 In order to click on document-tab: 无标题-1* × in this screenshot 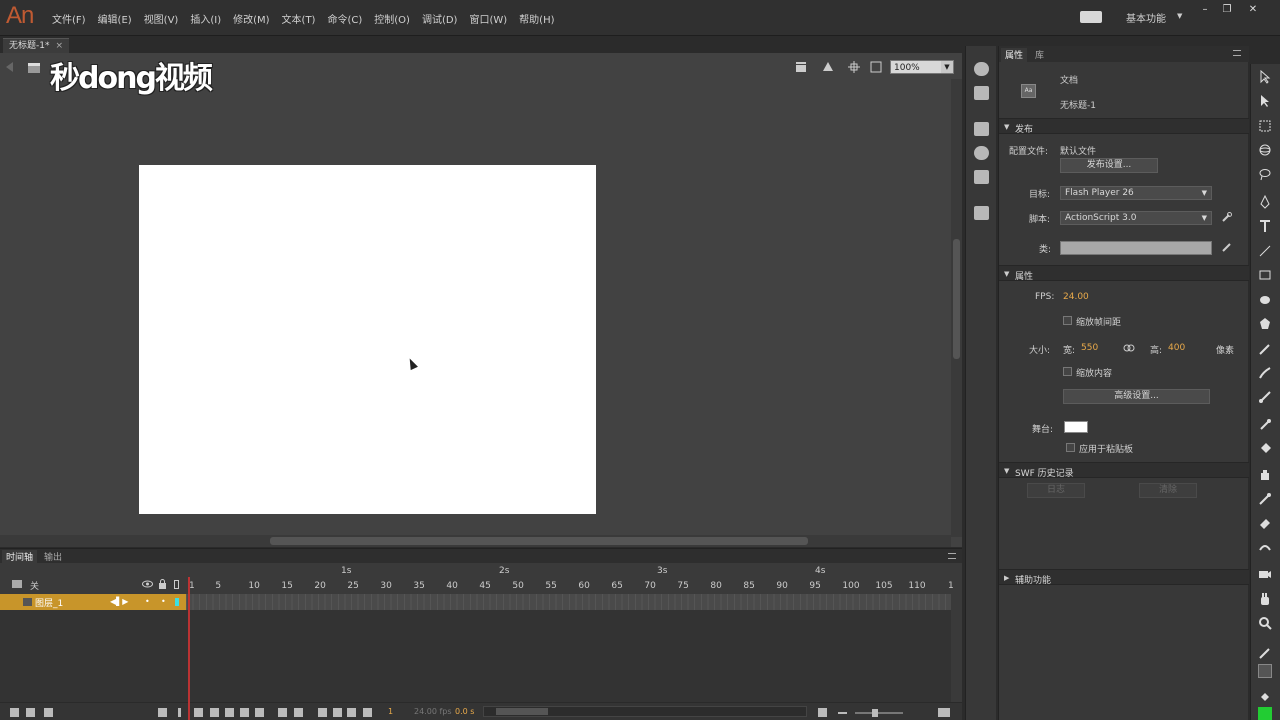, I will do `click(36, 45)`.